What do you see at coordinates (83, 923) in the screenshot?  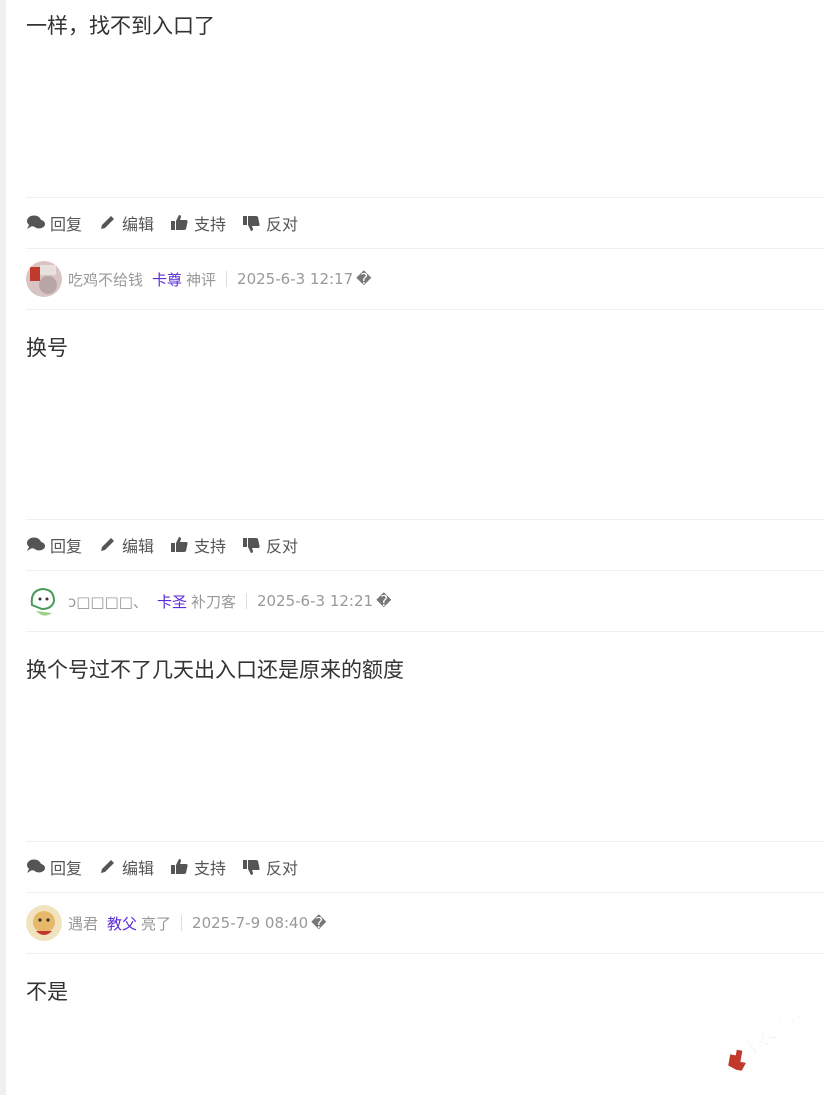 I see `username: 遇君` at bounding box center [83, 923].